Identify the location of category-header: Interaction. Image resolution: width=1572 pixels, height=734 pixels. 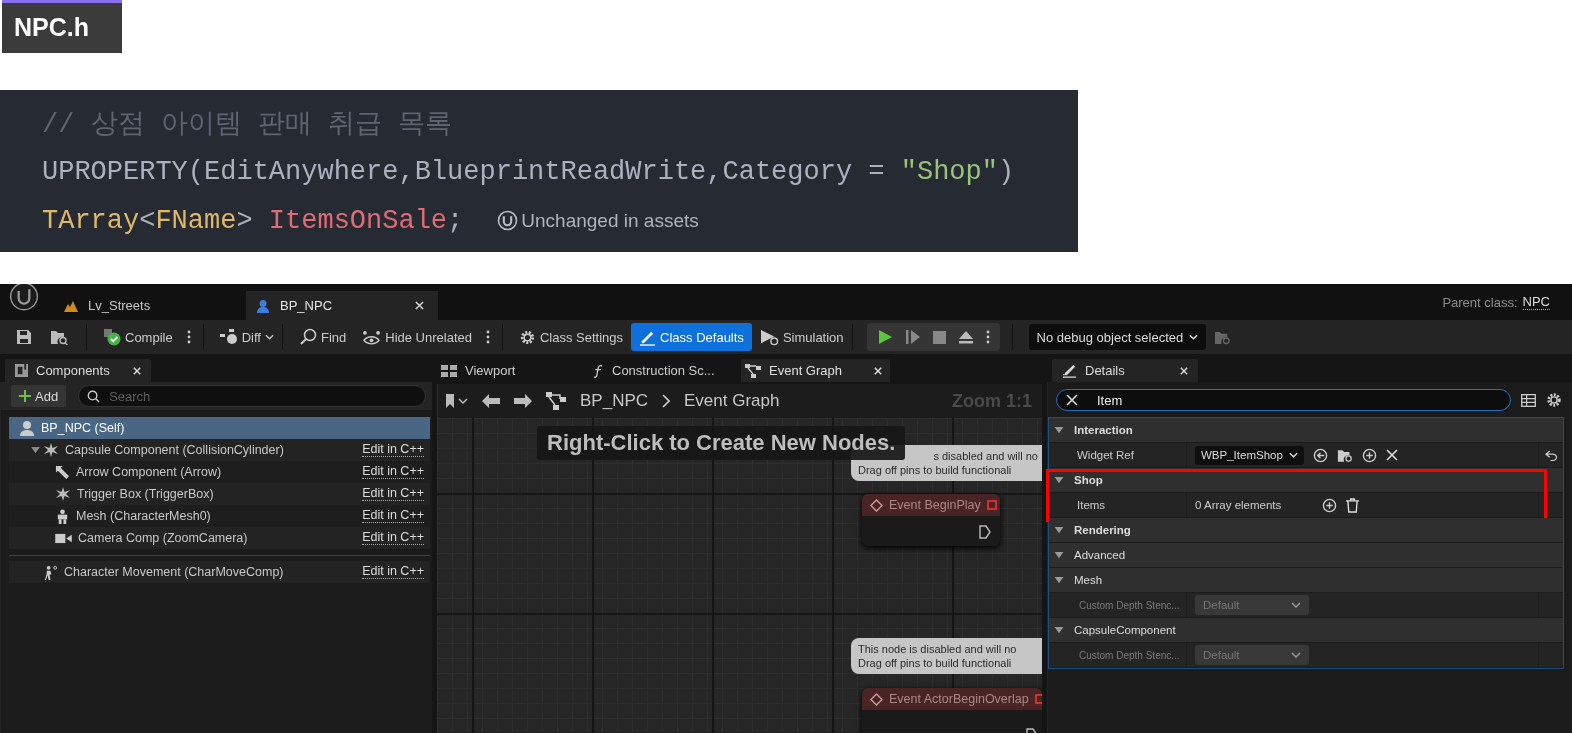
(1306, 430).